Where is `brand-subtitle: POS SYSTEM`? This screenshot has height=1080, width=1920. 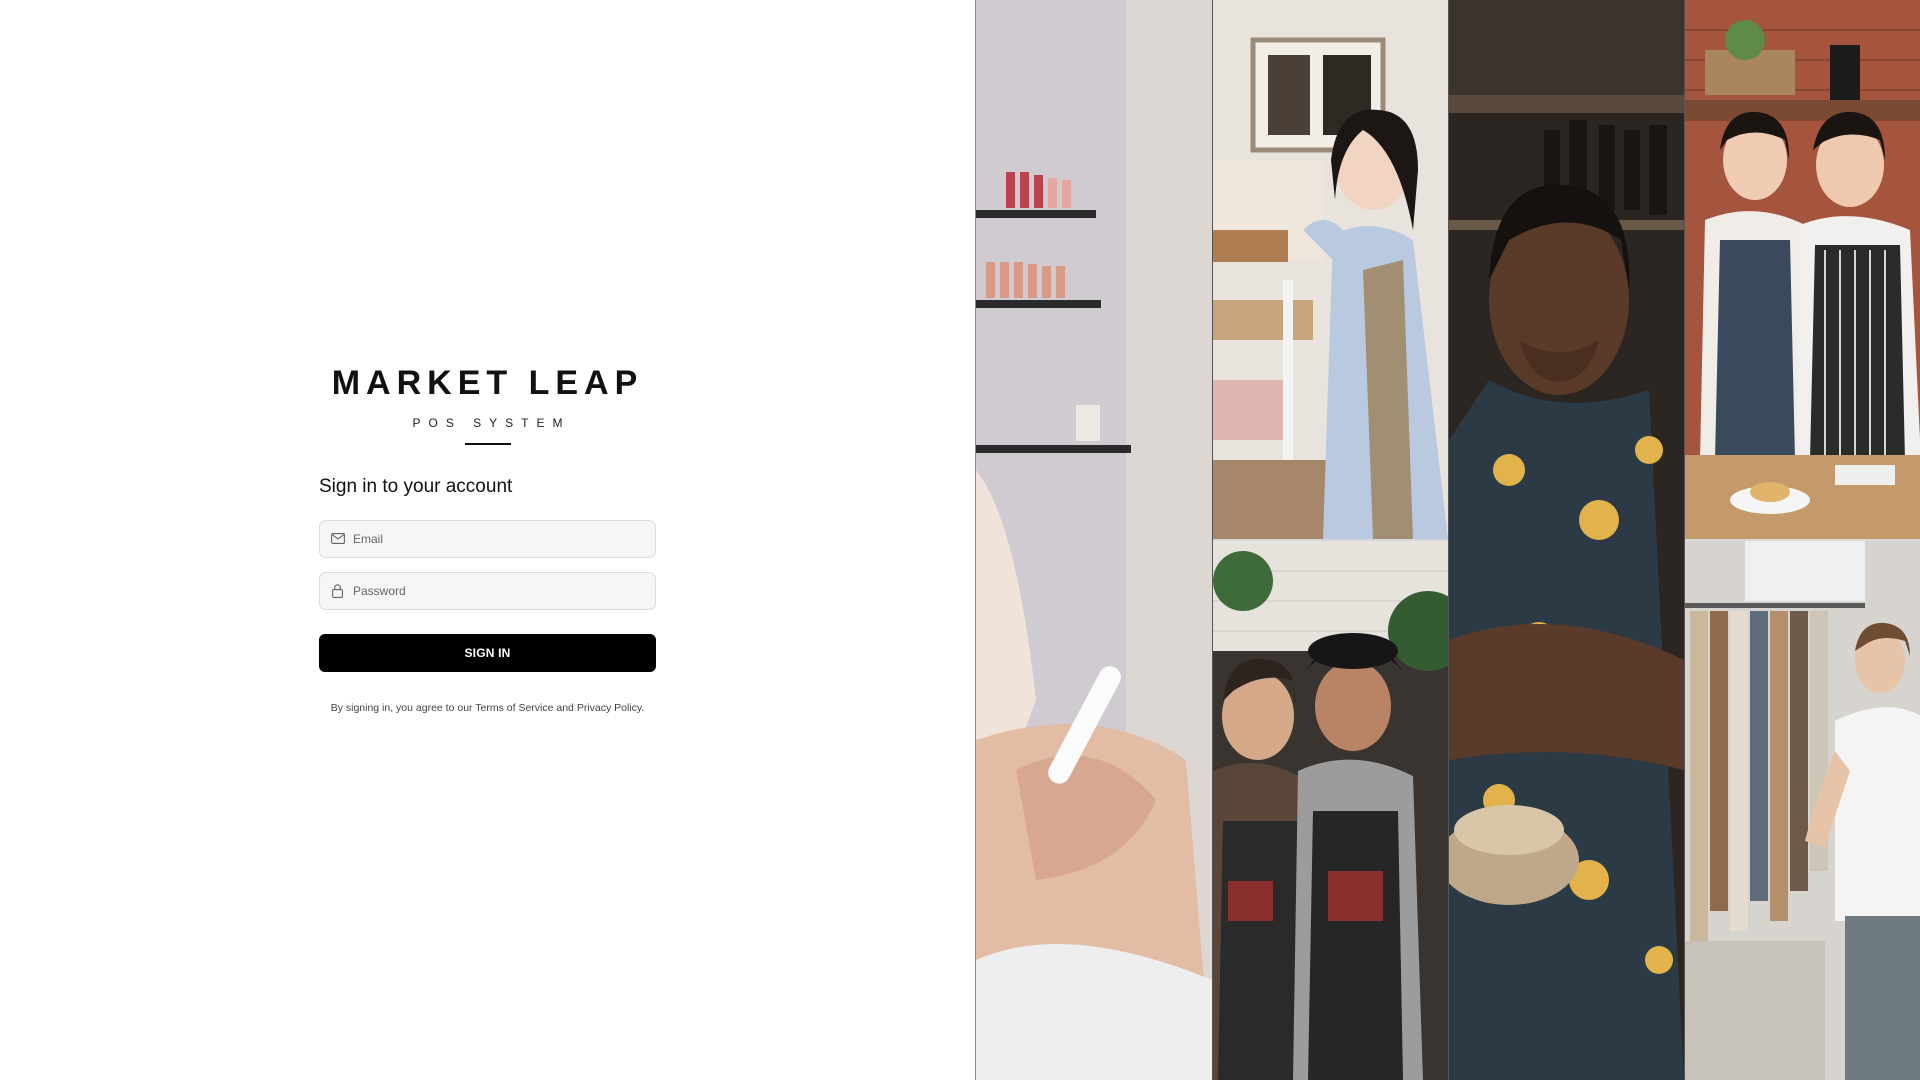 brand-subtitle: POS SYSTEM is located at coordinates (491, 423).